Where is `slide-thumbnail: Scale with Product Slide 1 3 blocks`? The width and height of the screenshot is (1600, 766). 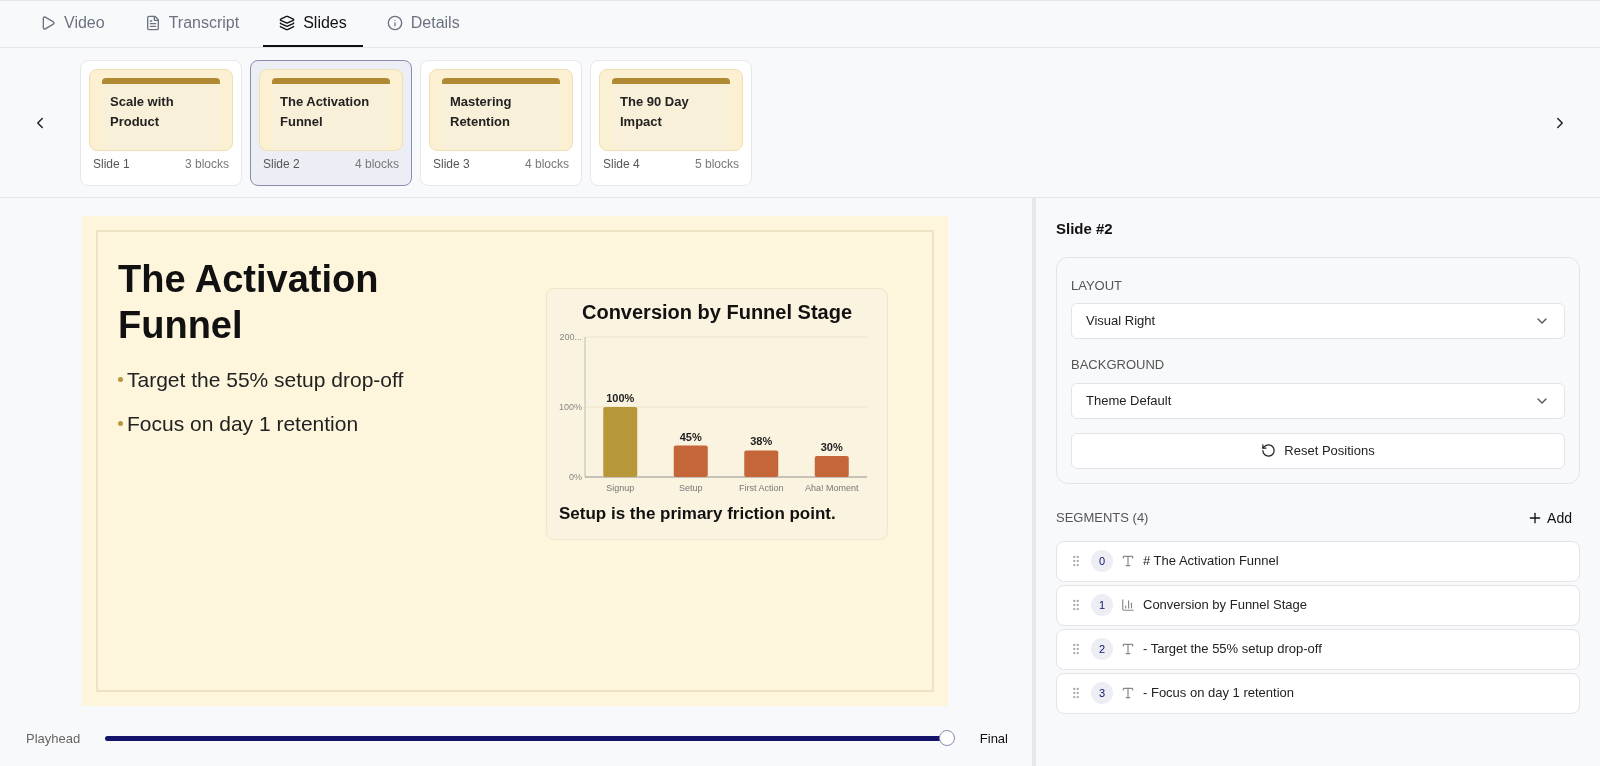
slide-thumbnail: Scale with Product Slide 1 3 blocks is located at coordinates (161, 122).